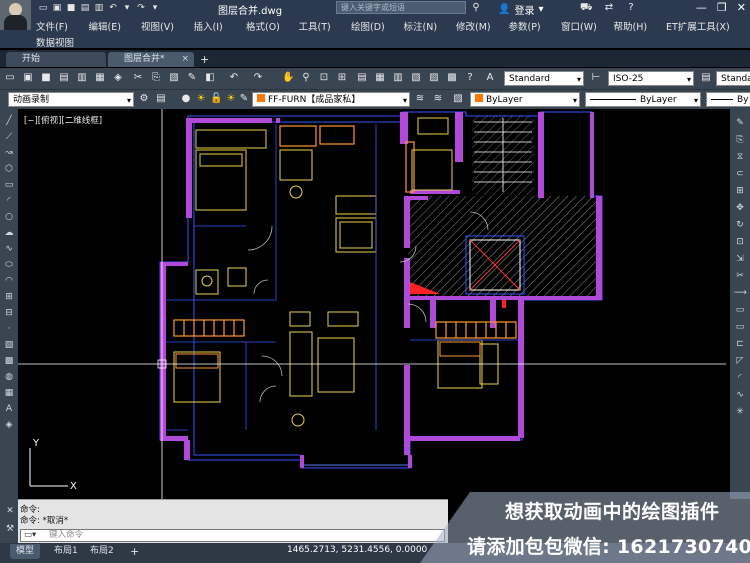 Image resolution: width=750 pixels, height=563 pixels. Describe the element at coordinates (740, 208) in the screenshot. I see `move-icon: ✥` at that location.